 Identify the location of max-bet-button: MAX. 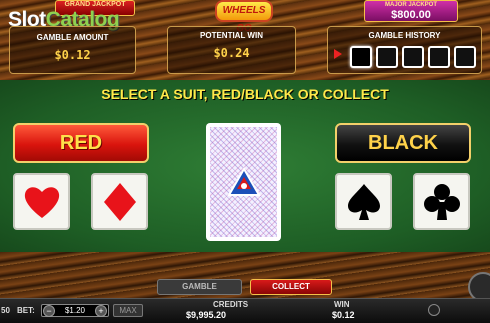
(128, 310).